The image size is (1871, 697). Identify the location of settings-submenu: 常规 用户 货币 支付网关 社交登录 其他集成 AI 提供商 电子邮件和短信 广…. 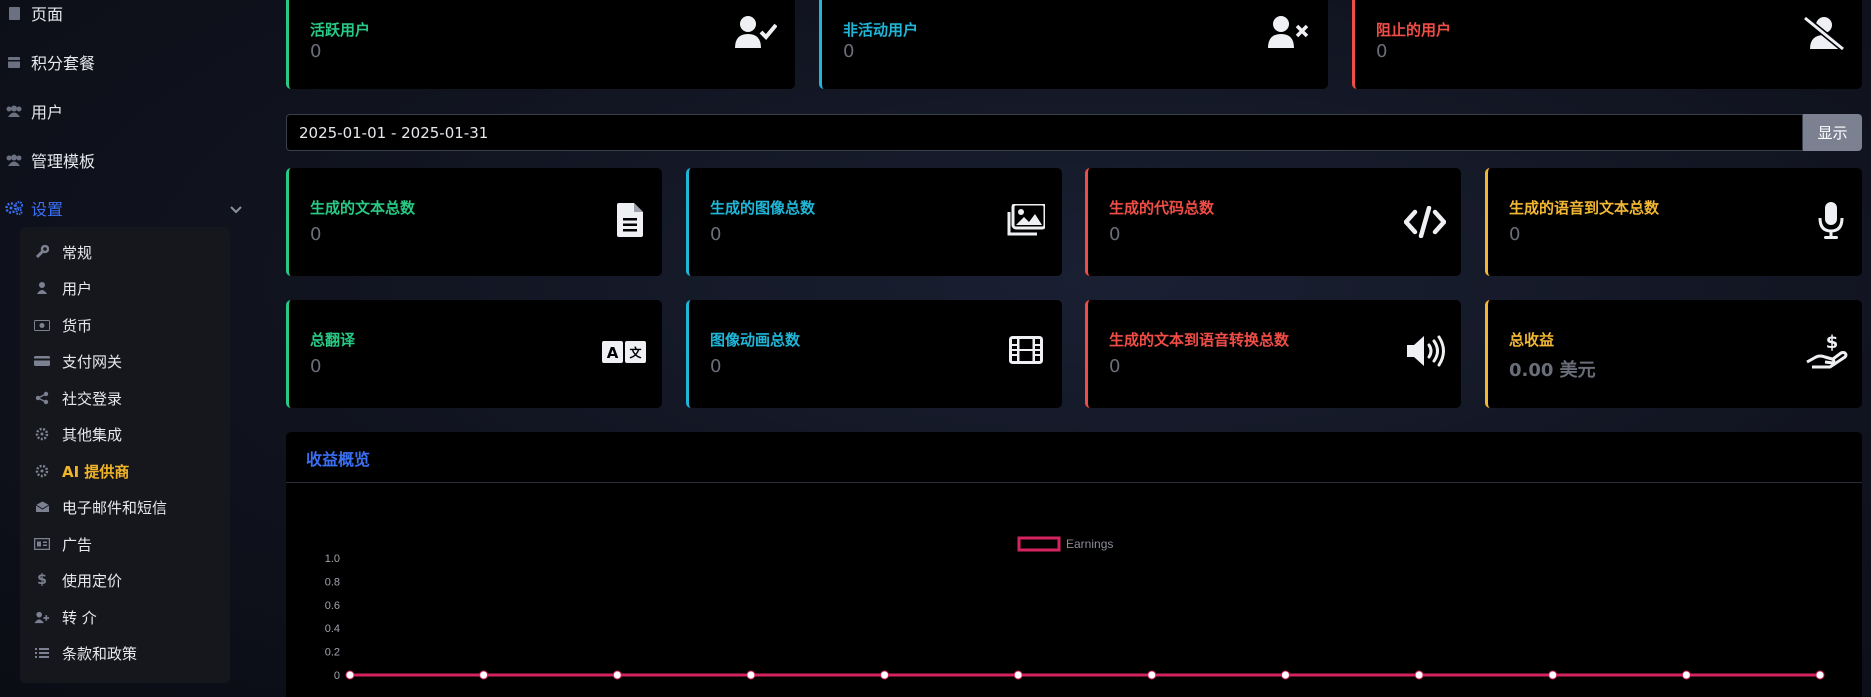
(125, 455).